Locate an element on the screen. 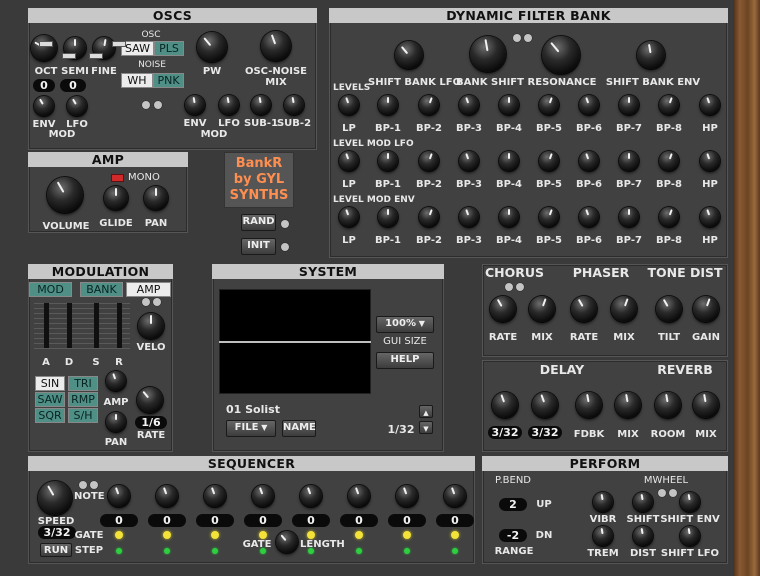 The image size is (760, 576). knob-velo is located at coordinates (151, 326).